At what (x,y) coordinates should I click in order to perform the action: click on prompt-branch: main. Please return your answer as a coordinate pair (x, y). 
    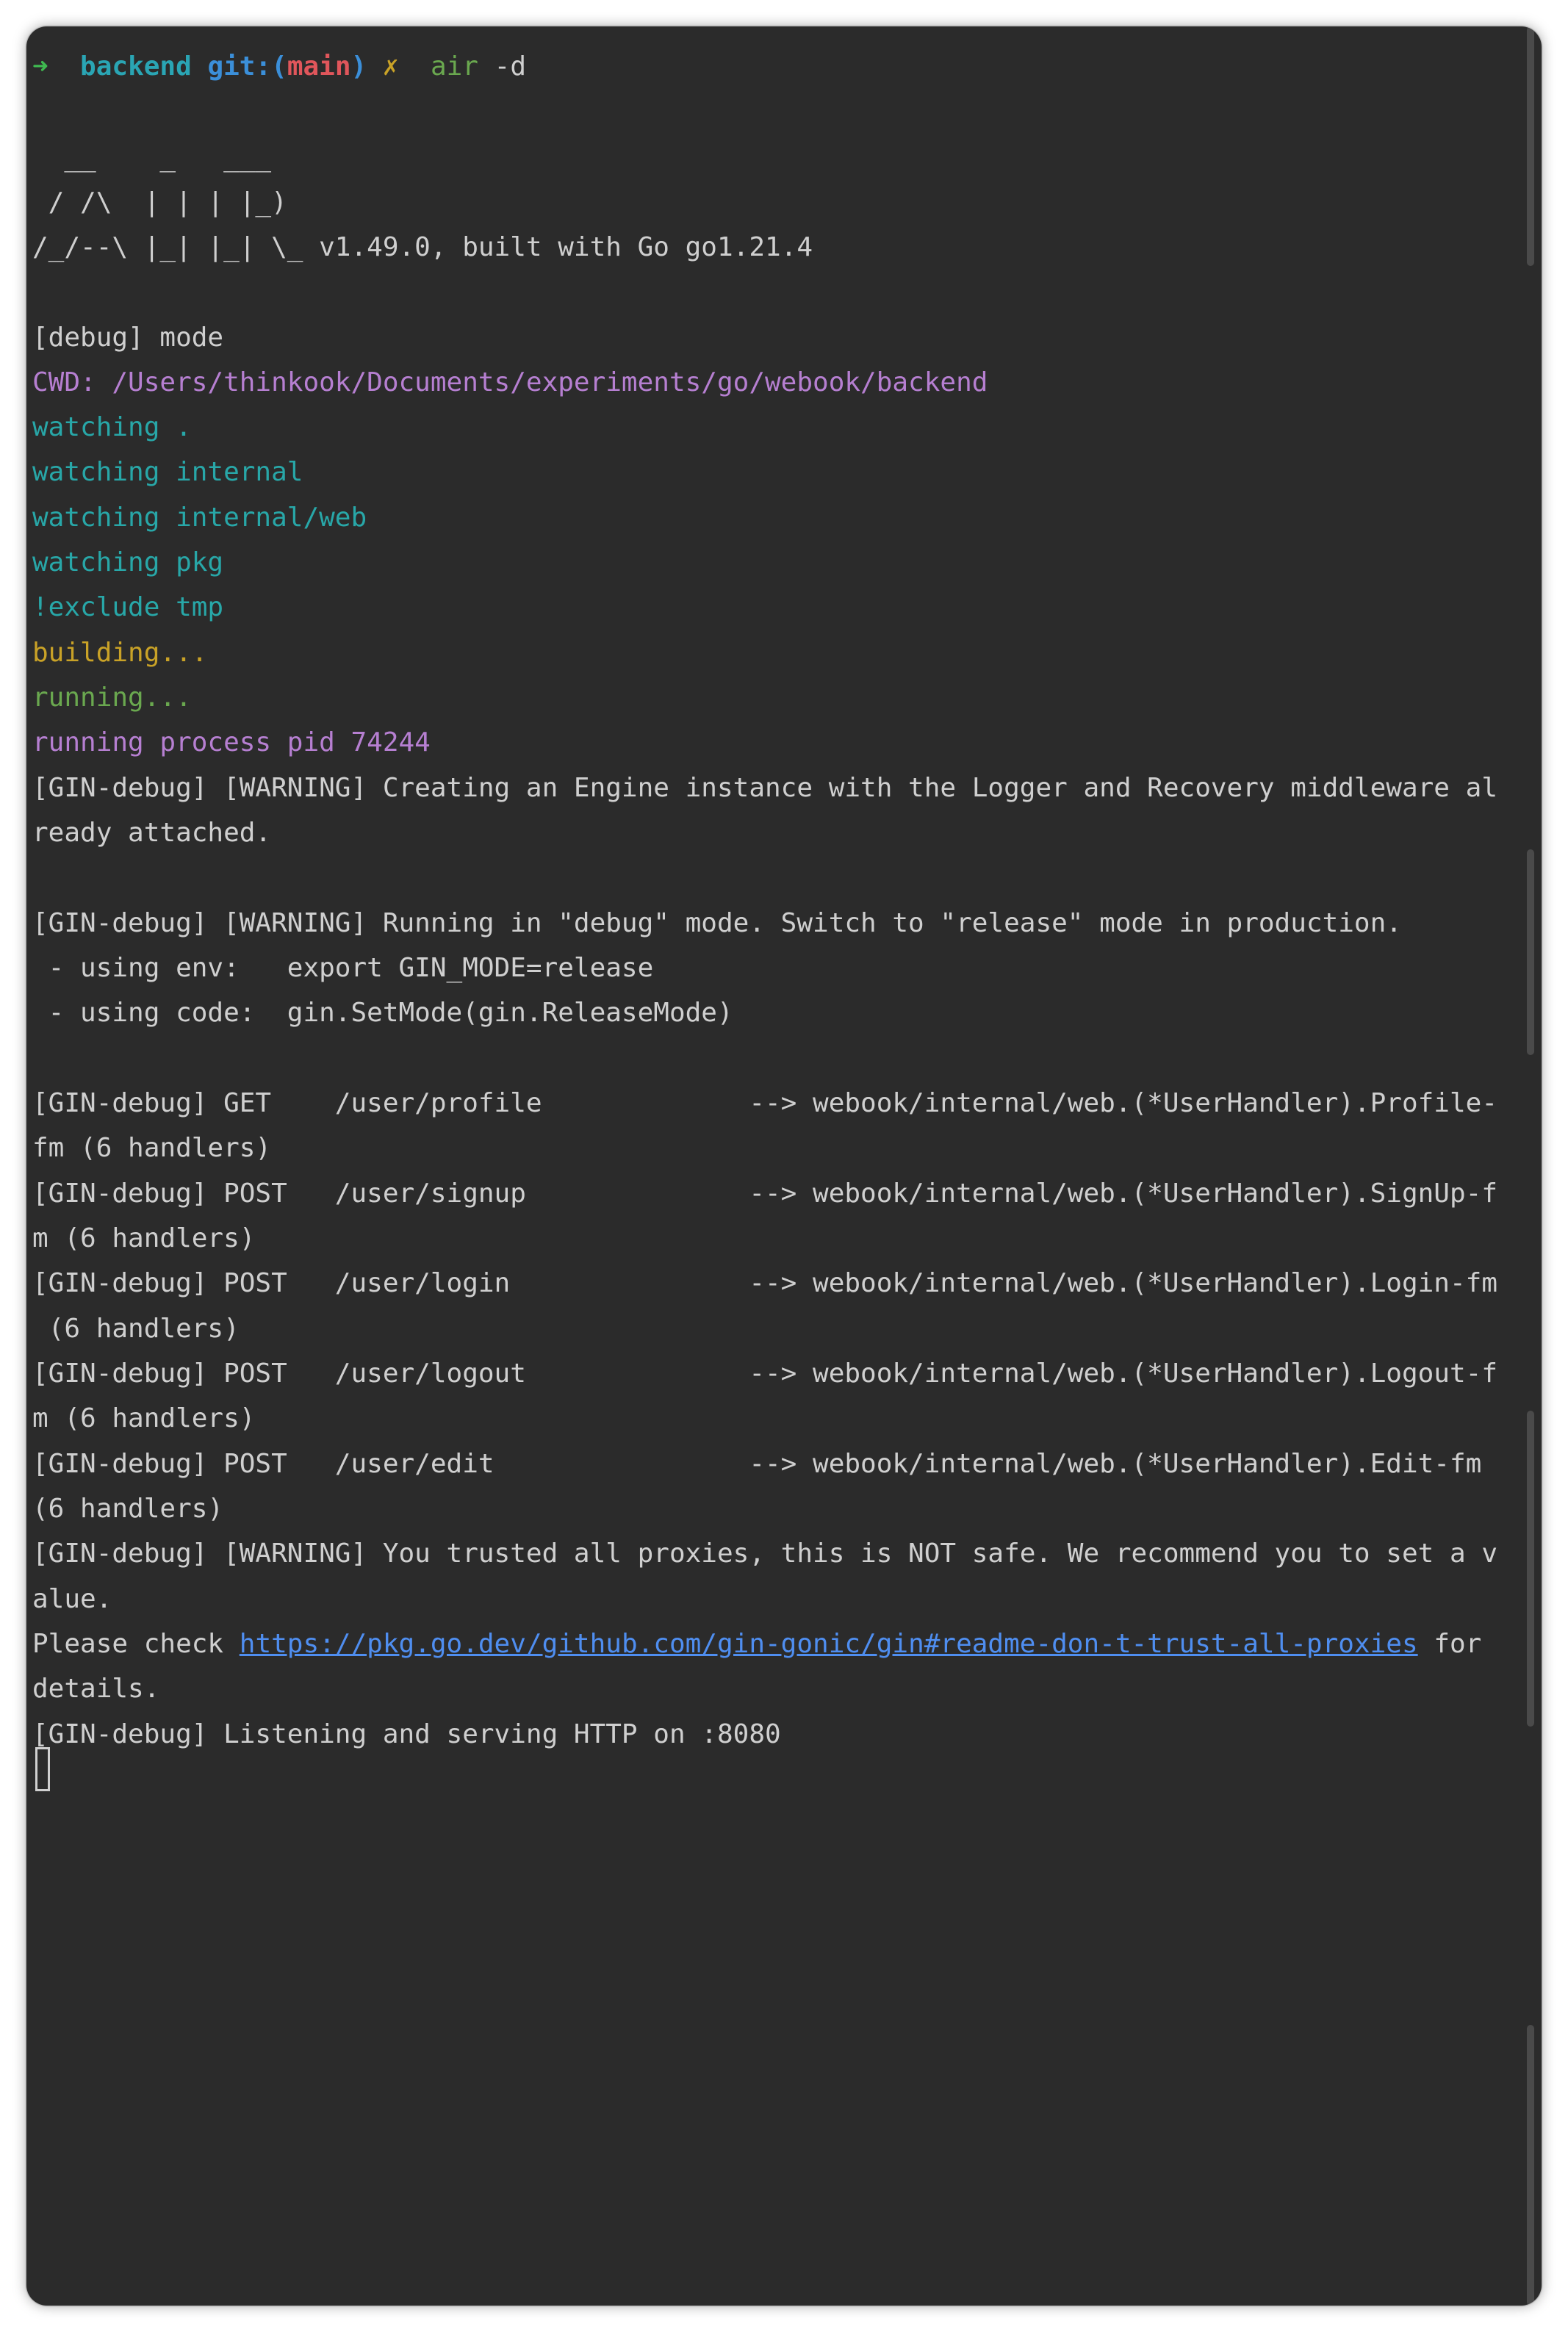
    Looking at the image, I should click on (319, 66).